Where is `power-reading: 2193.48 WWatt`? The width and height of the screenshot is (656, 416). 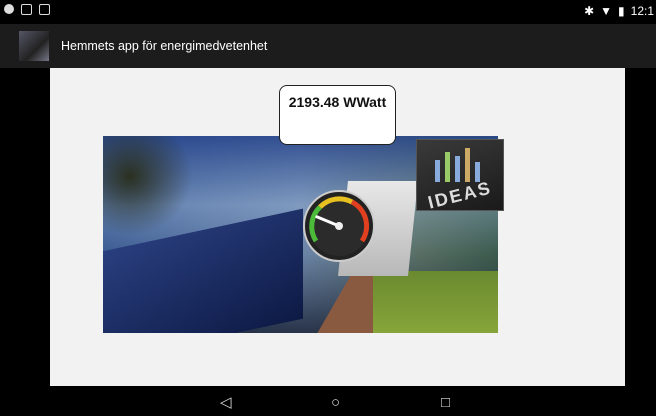 power-reading: 2193.48 WWatt is located at coordinates (337, 102).